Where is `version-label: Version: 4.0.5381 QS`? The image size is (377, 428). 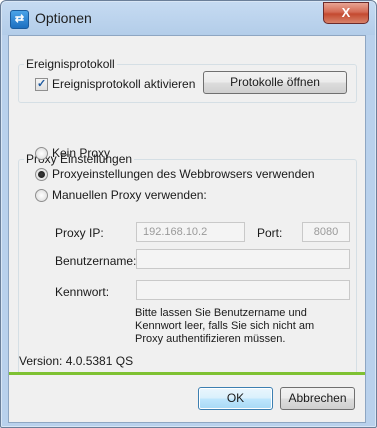 version-label: Version: 4.0.5381 QS is located at coordinates (76, 361).